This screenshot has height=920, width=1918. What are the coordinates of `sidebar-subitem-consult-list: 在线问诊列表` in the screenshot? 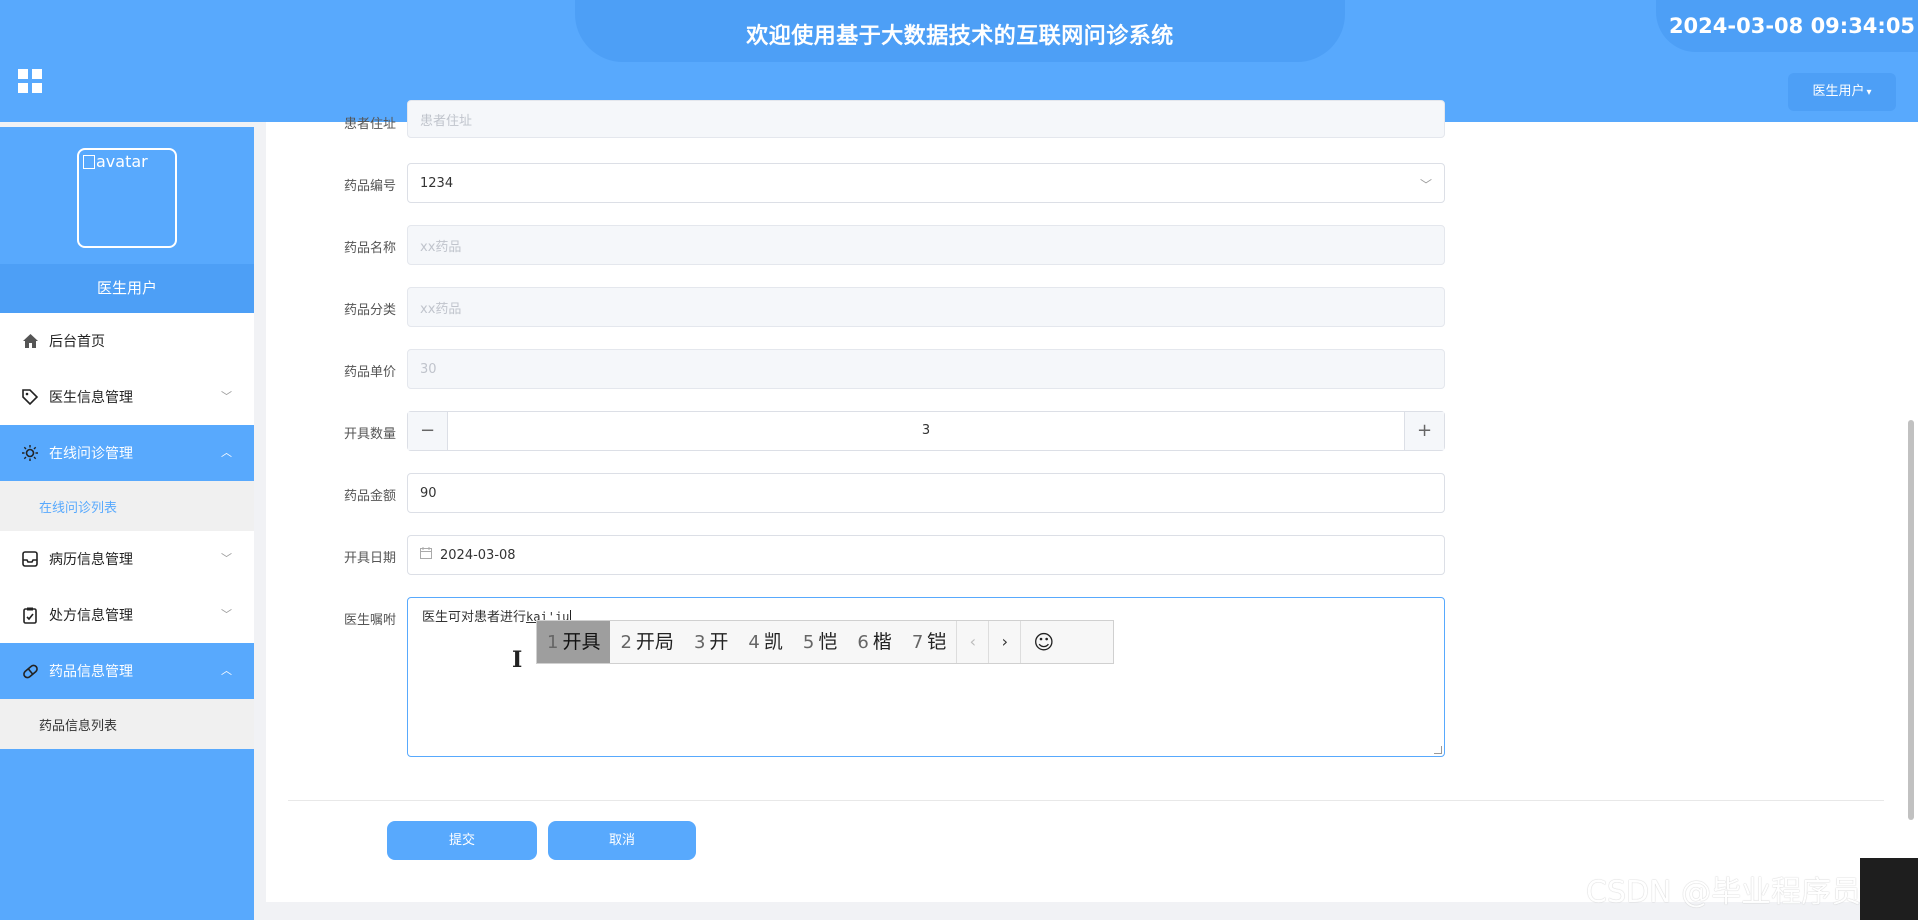 It's located at (127, 506).